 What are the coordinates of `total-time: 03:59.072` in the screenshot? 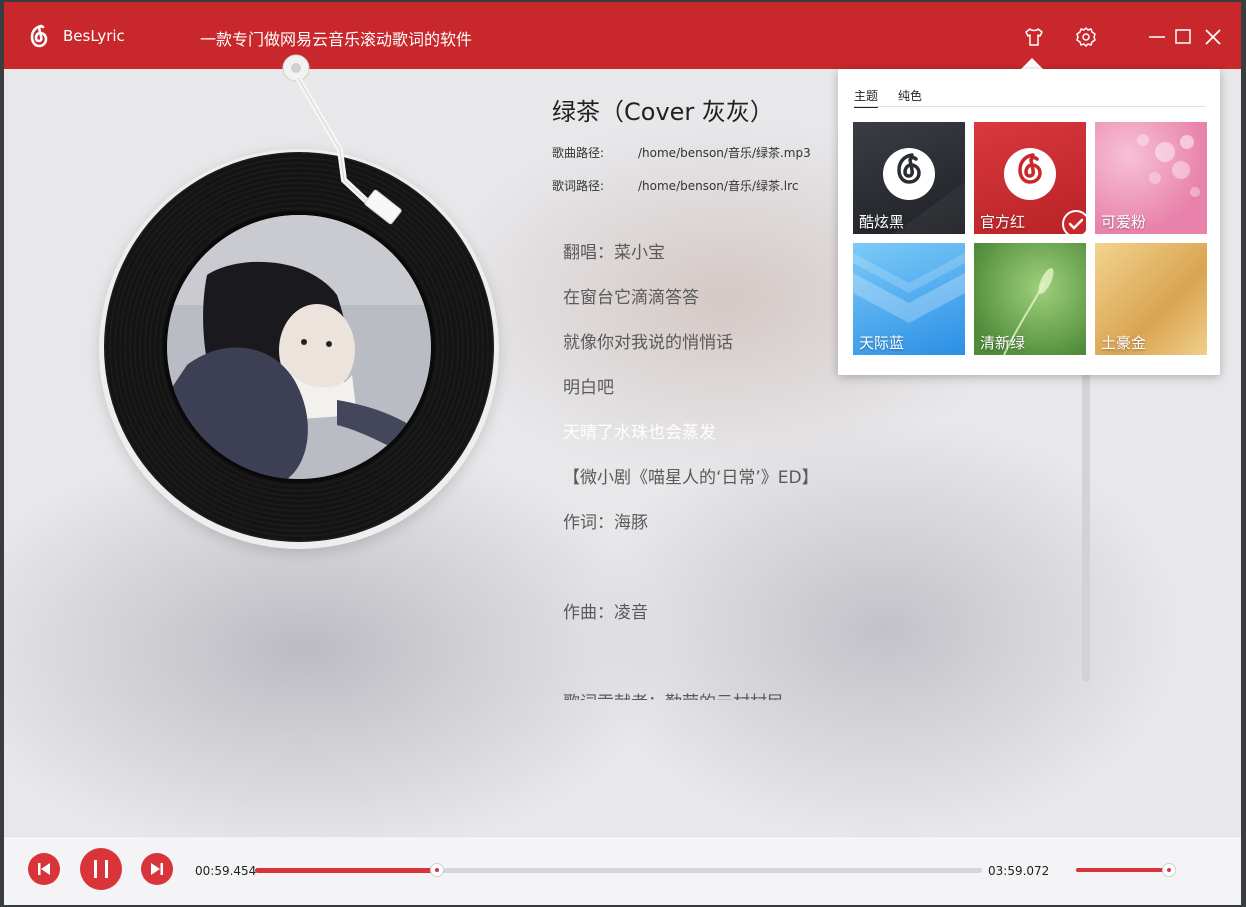 It's located at (1019, 871).